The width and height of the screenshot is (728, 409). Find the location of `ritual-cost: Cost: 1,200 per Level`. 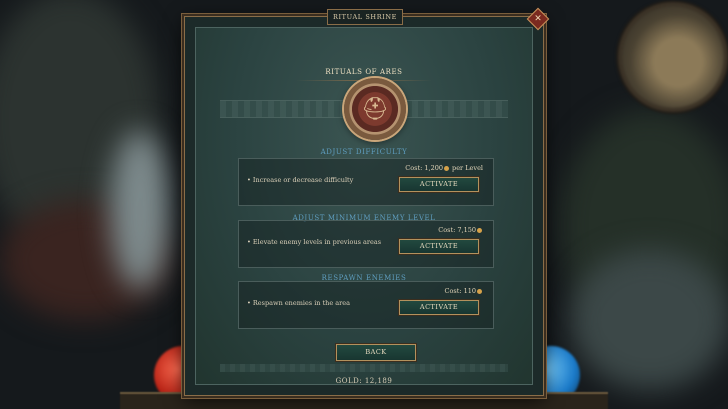

ritual-cost: Cost: 1,200 per Level is located at coordinates (444, 168).